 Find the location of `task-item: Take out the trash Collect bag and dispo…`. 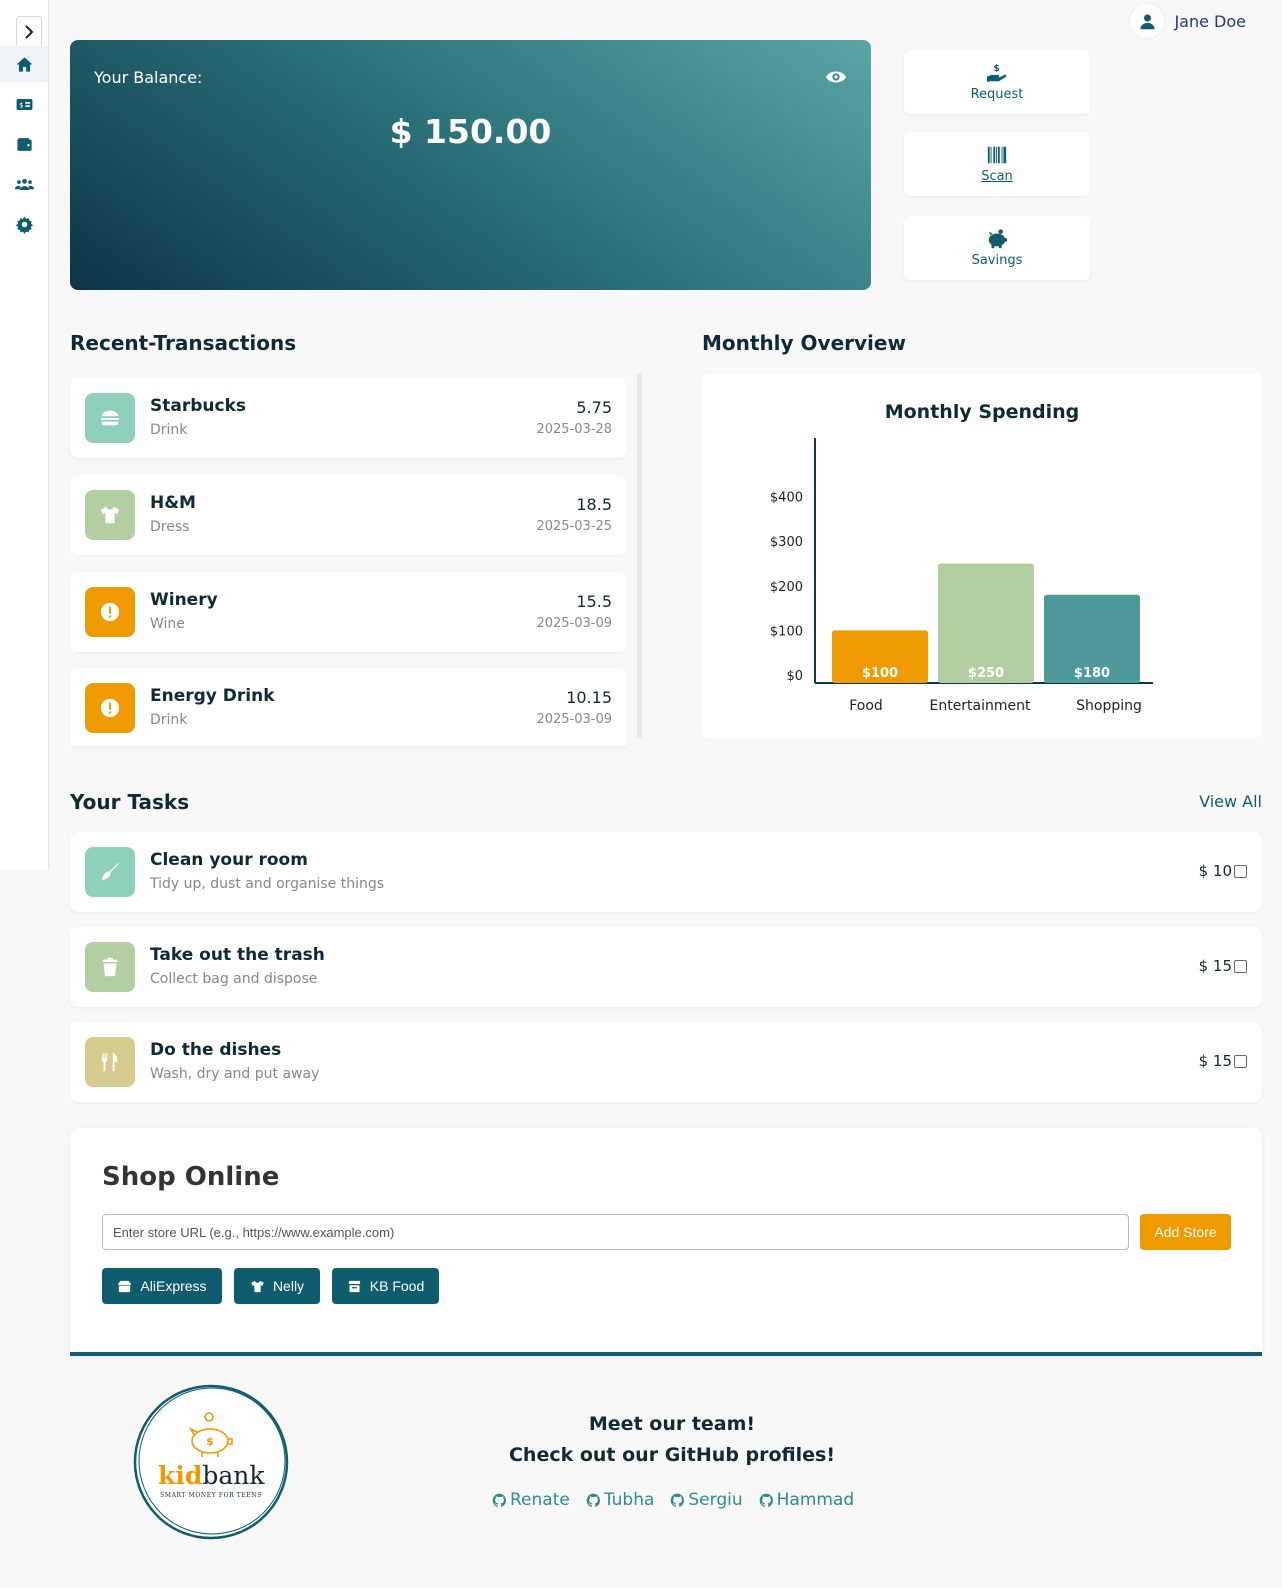

task-item: Take out the trash Collect bag and dispo… is located at coordinates (666, 967).